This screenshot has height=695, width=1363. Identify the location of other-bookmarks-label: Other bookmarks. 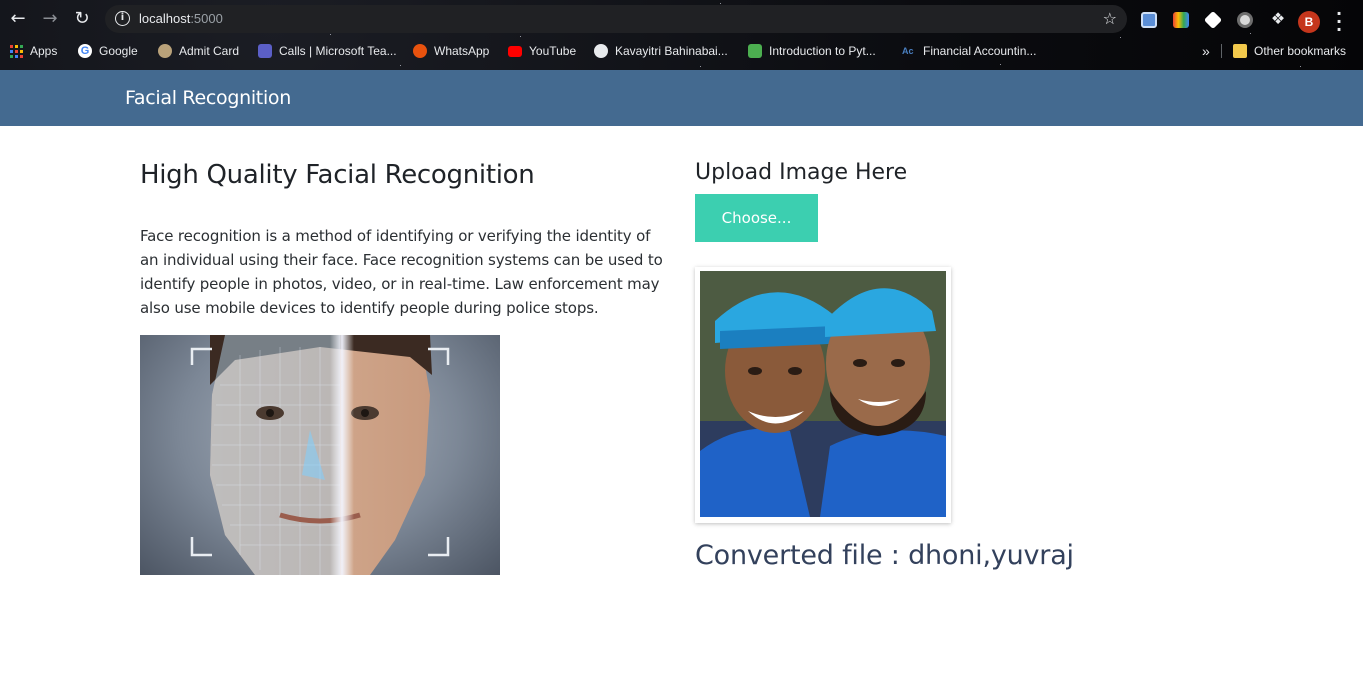
(1300, 51).